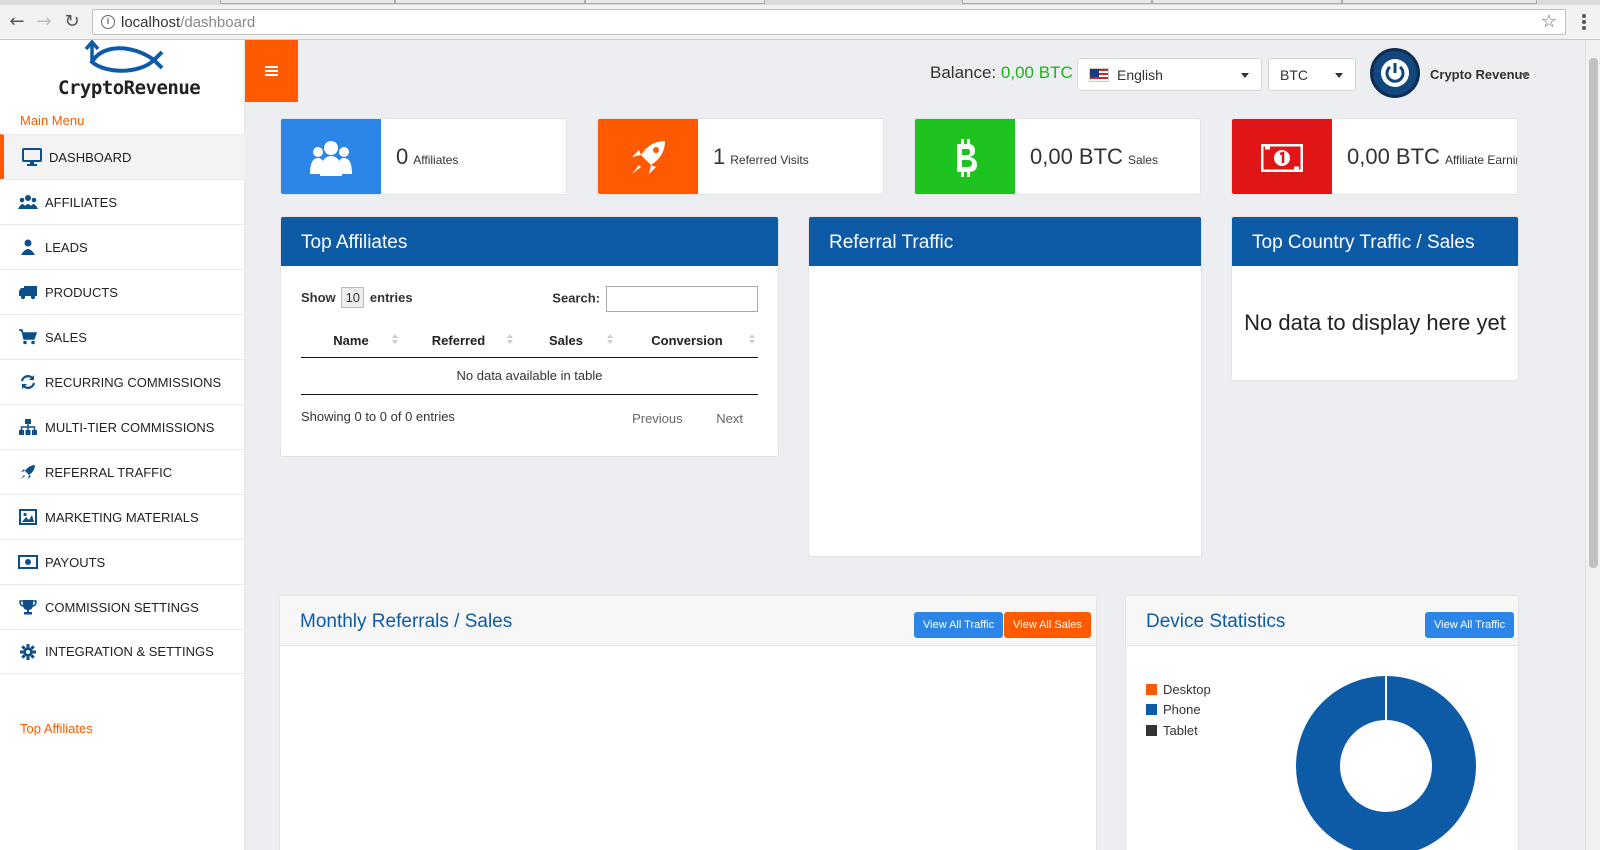  What do you see at coordinates (122, 156) in the screenshot?
I see `sidebar-item-dashboard: DASHBOARD` at bounding box center [122, 156].